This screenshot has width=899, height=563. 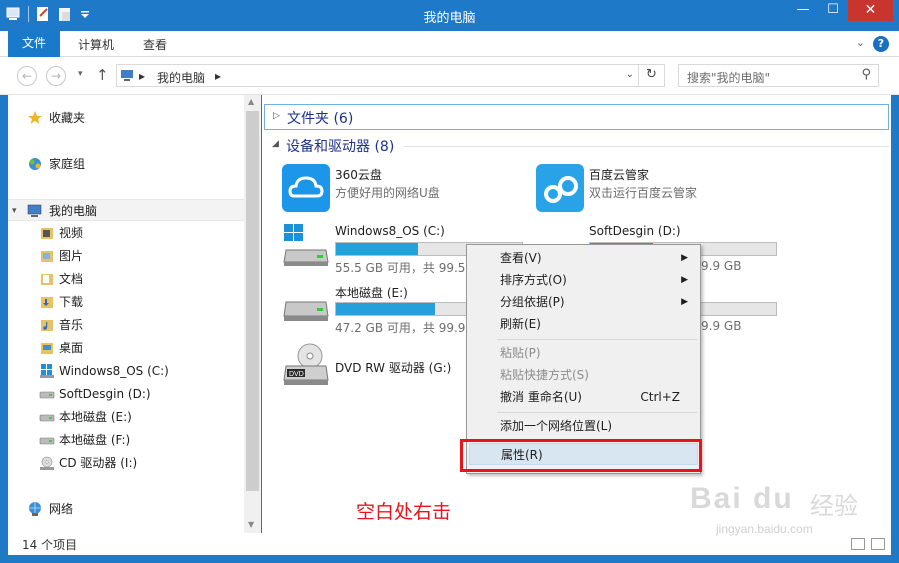 What do you see at coordinates (14, 211) in the screenshot?
I see `collapse-icon: ▾` at bounding box center [14, 211].